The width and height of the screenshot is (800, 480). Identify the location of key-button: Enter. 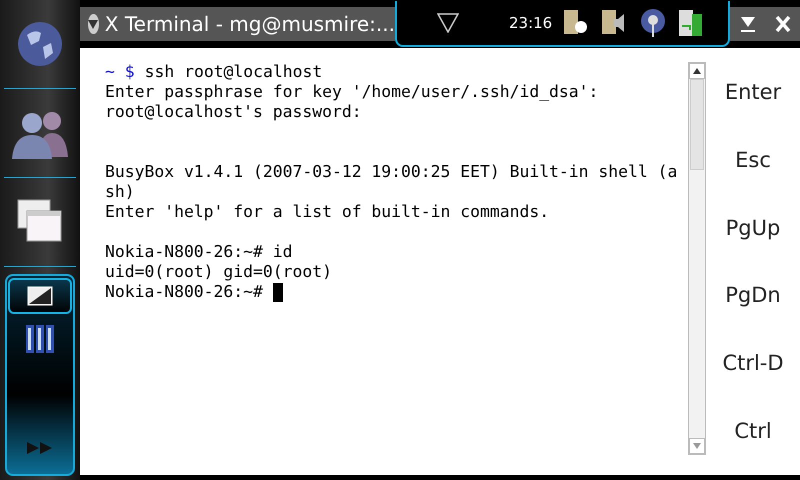
(753, 92).